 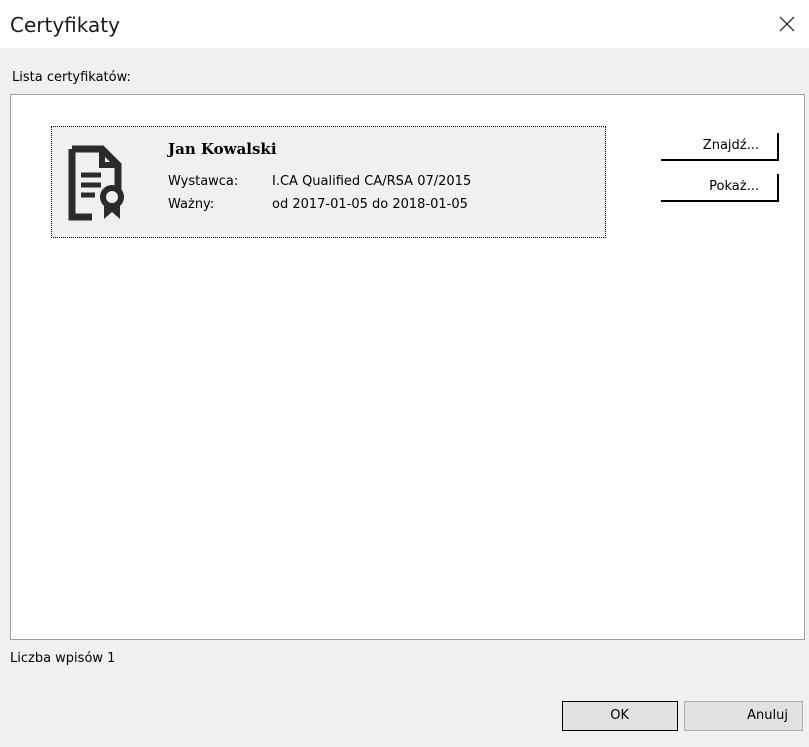 What do you see at coordinates (96, 183) in the screenshot?
I see `certificate-icon` at bounding box center [96, 183].